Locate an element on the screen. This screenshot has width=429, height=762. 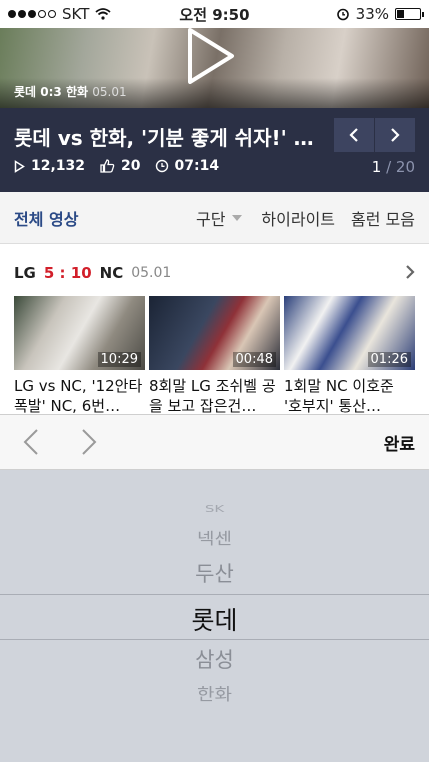
clip-duration: 01:26 is located at coordinates (389, 359).